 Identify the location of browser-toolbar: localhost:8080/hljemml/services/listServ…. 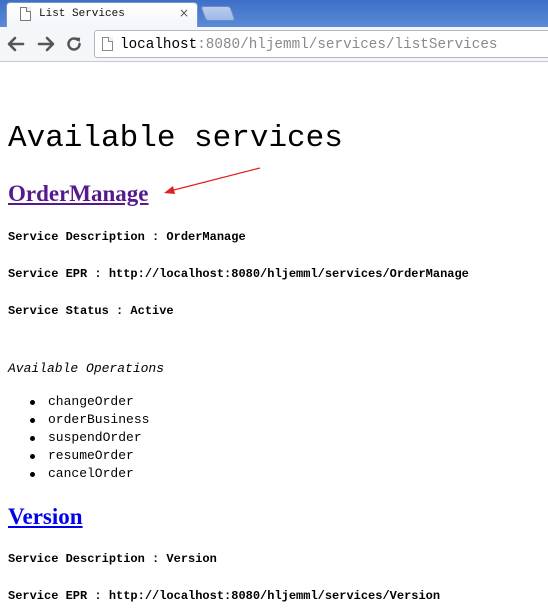
(274, 44).